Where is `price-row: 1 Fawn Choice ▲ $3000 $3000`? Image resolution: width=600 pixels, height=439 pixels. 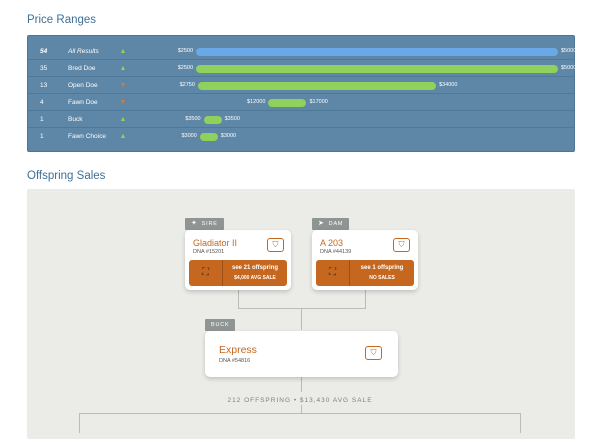
price-row: 1 Fawn Choice ▲ $3000 $3000 is located at coordinates (301, 136).